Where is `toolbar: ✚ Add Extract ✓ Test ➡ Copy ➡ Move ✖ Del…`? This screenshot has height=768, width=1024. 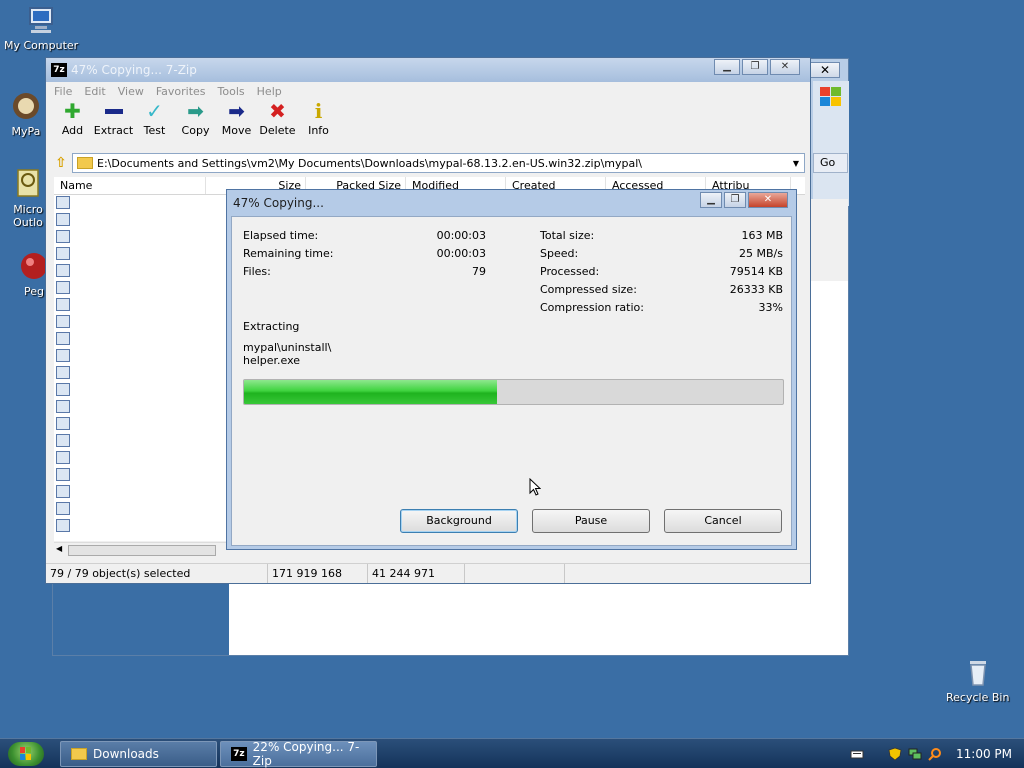
toolbar: ✚ Add Extract ✓ Test ➡ Copy ➡ Move ✖ Del… is located at coordinates (428, 120).